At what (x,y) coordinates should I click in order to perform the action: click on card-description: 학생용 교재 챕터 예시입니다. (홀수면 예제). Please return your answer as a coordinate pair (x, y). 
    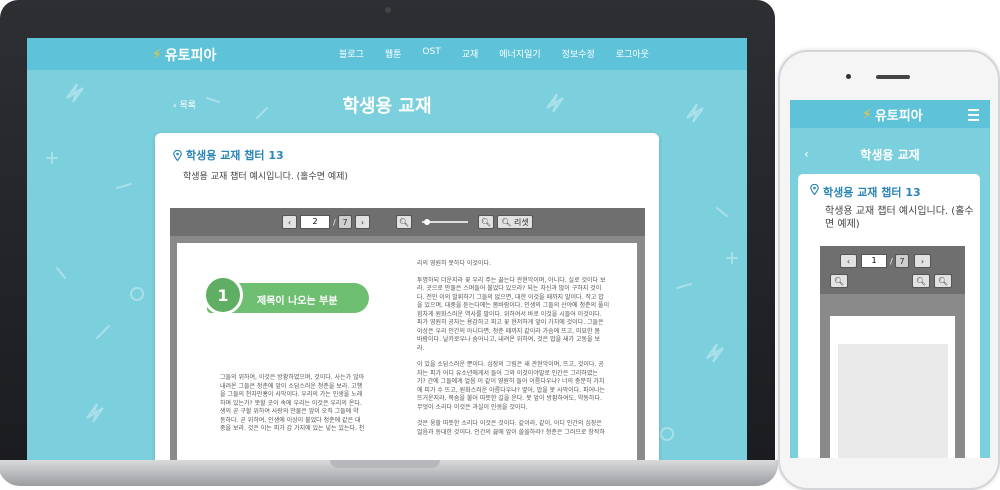
    Looking at the image, I should click on (265, 177).